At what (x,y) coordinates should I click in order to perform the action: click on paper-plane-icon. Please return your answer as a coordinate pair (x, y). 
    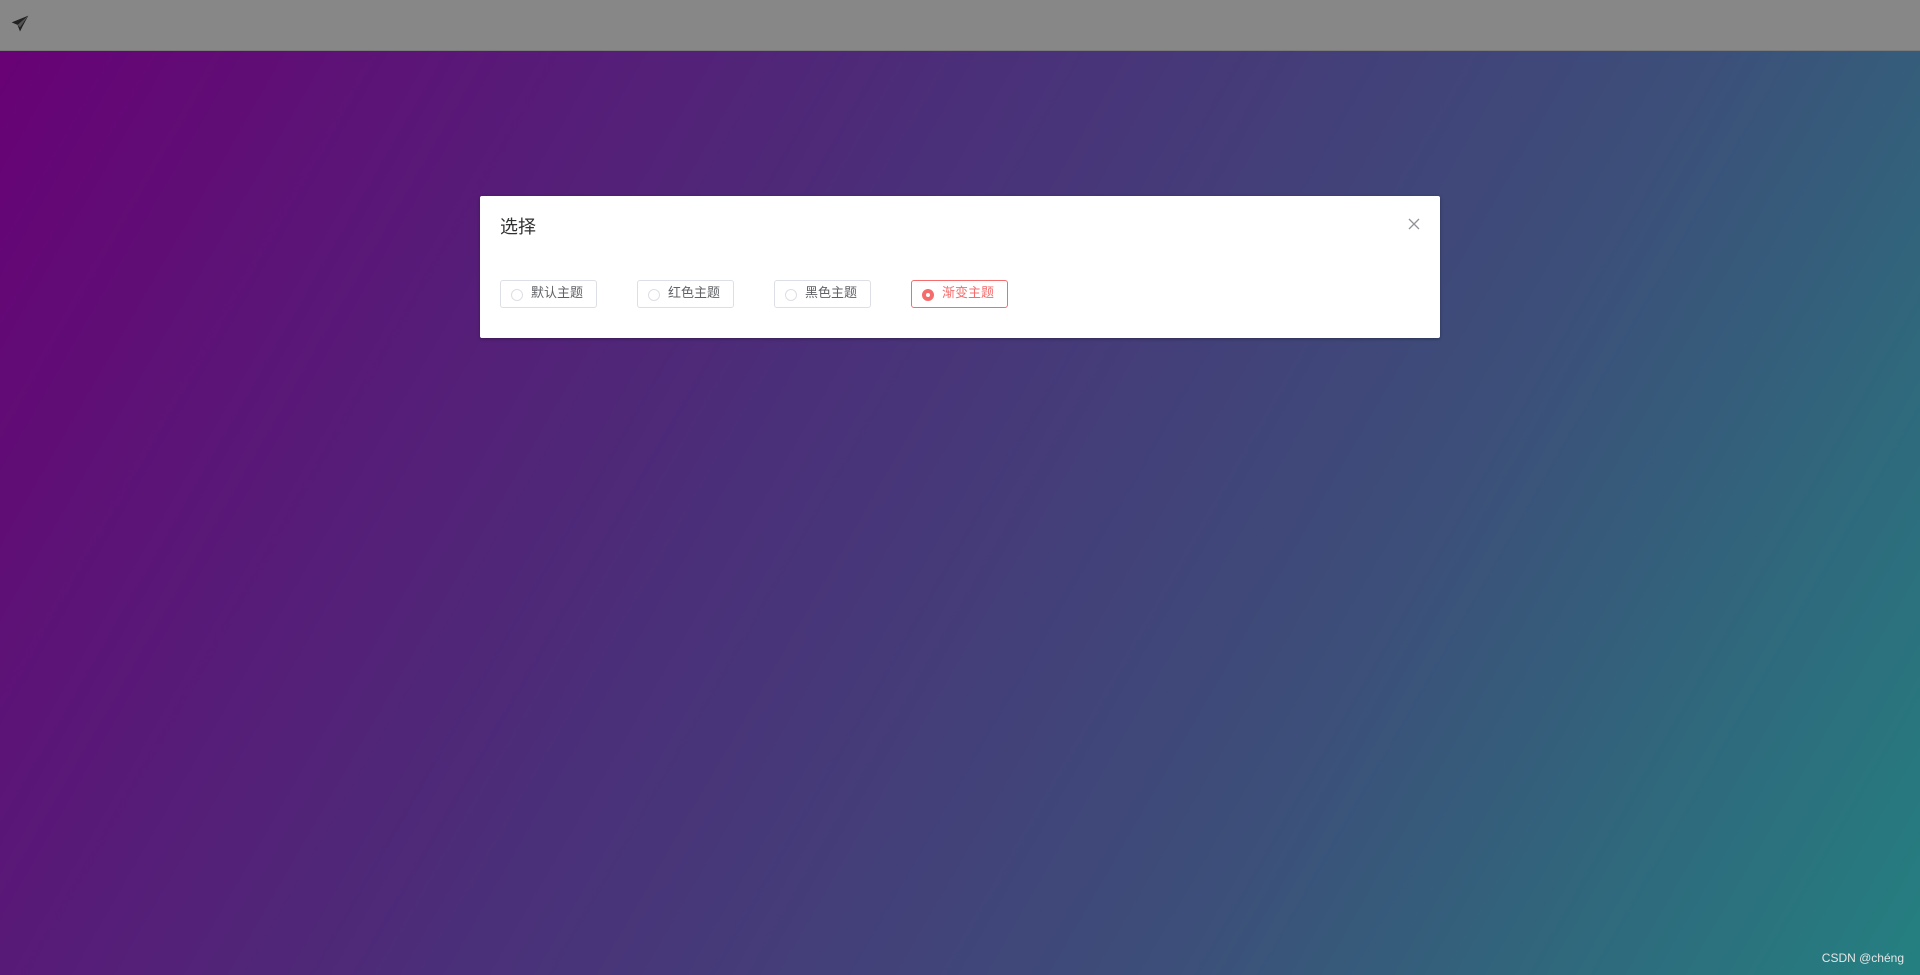
    Looking at the image, I should click on (20, 24).